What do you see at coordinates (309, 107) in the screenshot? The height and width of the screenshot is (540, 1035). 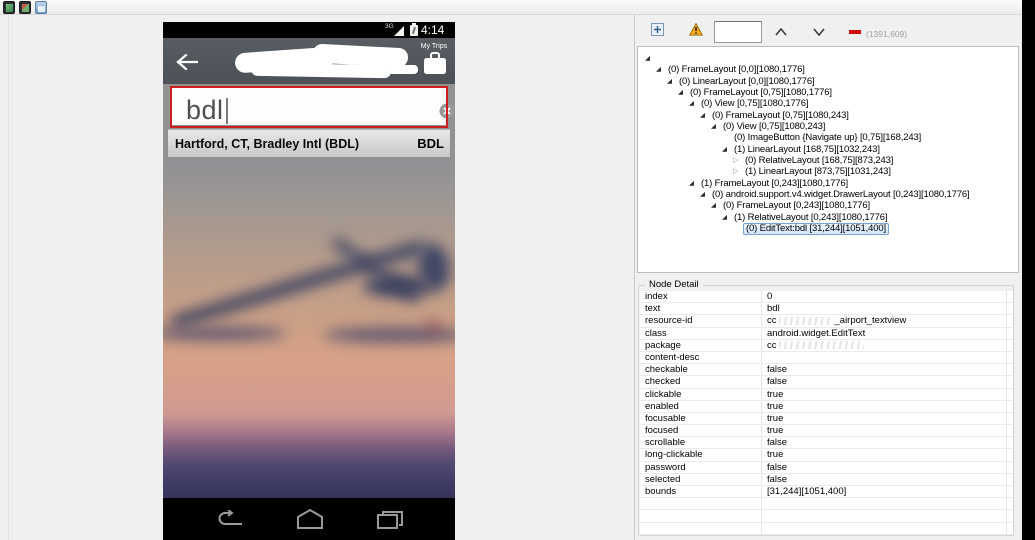 I see `selected-node-highlight-rect` at bounding box center [309, 107].